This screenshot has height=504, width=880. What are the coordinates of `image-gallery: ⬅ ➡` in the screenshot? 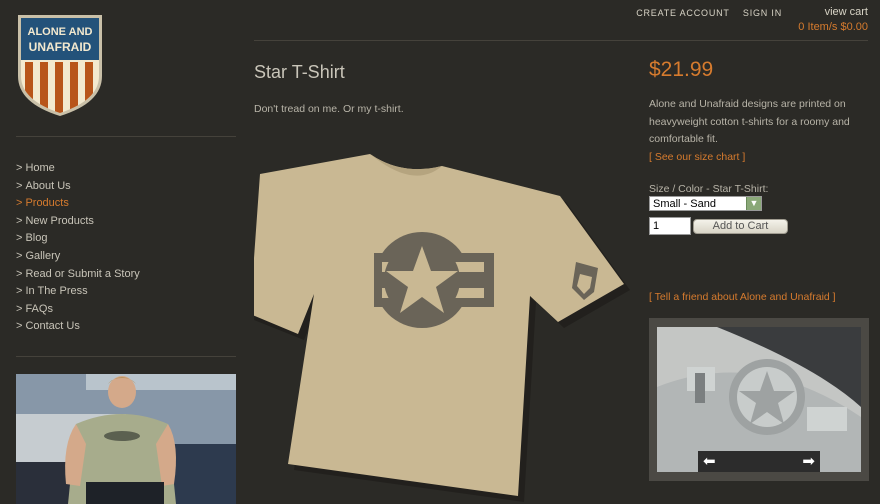 It's located at (759, 399).